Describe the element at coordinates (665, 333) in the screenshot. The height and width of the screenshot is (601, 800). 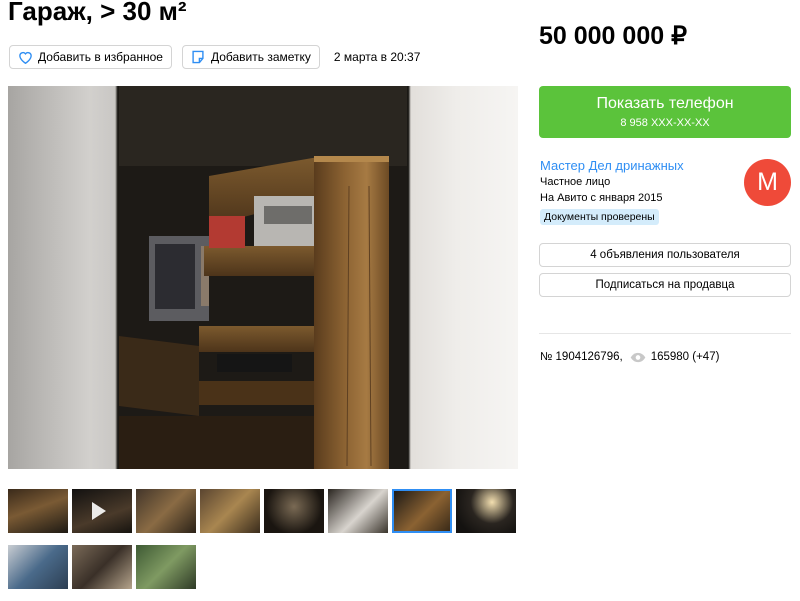
I see `divider` at that location.